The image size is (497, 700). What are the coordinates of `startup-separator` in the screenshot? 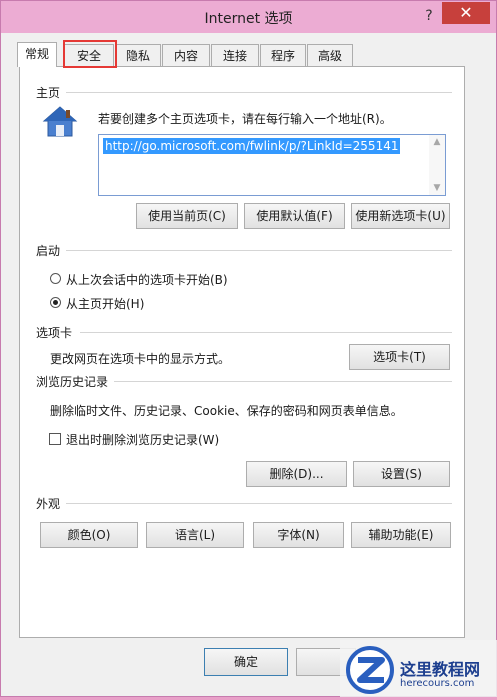 It's located at (259, 250).